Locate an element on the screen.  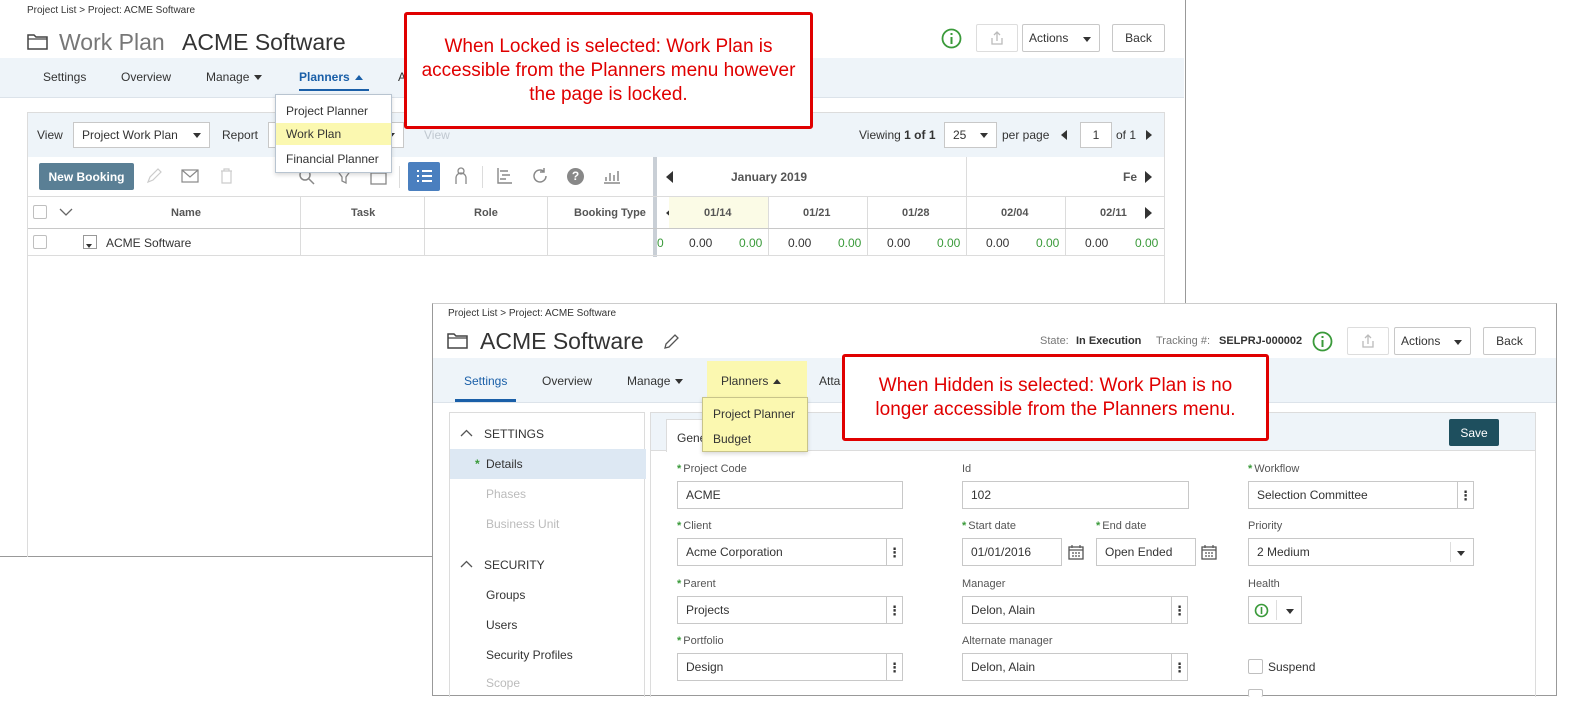
prev-page-icon is located at coordinates (1064, 135).